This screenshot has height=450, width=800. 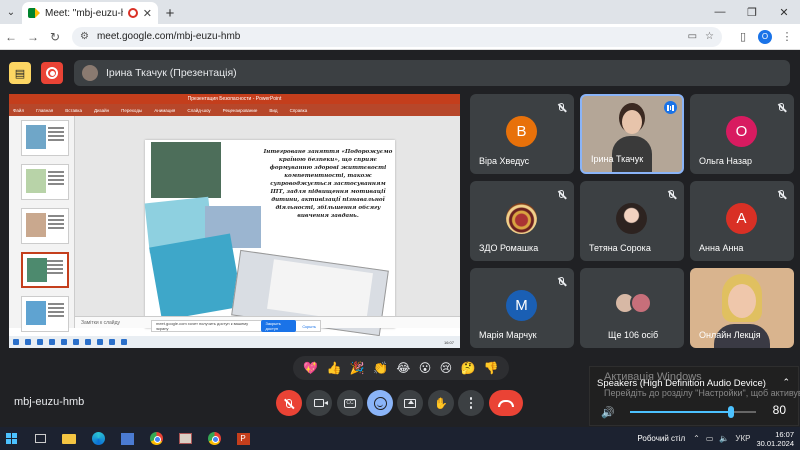 I want to click on shared-clock: 16:07, so click(x=448, y=342).